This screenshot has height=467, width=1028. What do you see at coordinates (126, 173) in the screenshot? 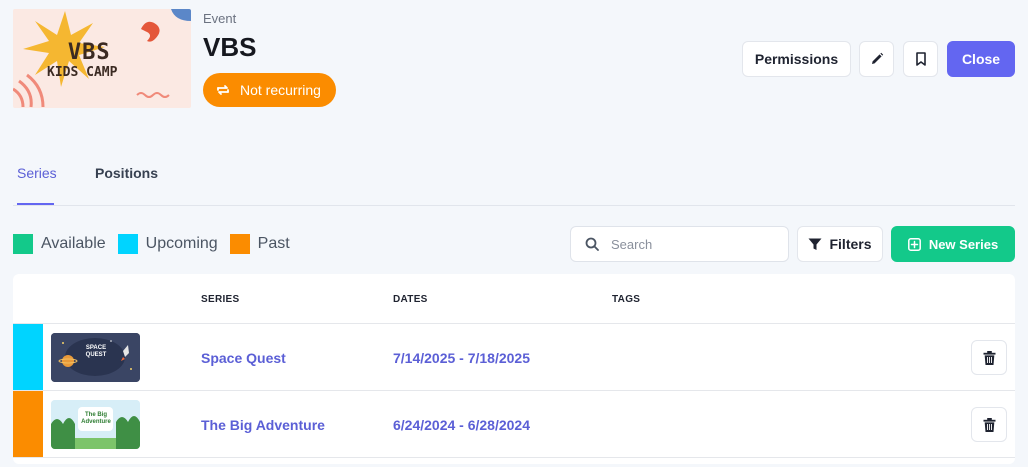
I see `tab-positions: Positions` at bounding box center [126, 173].